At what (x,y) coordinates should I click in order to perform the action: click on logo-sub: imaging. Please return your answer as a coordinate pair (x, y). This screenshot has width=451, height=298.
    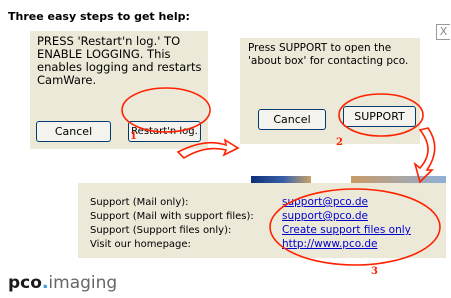
    Looking at the image, I should click on (83, 283).